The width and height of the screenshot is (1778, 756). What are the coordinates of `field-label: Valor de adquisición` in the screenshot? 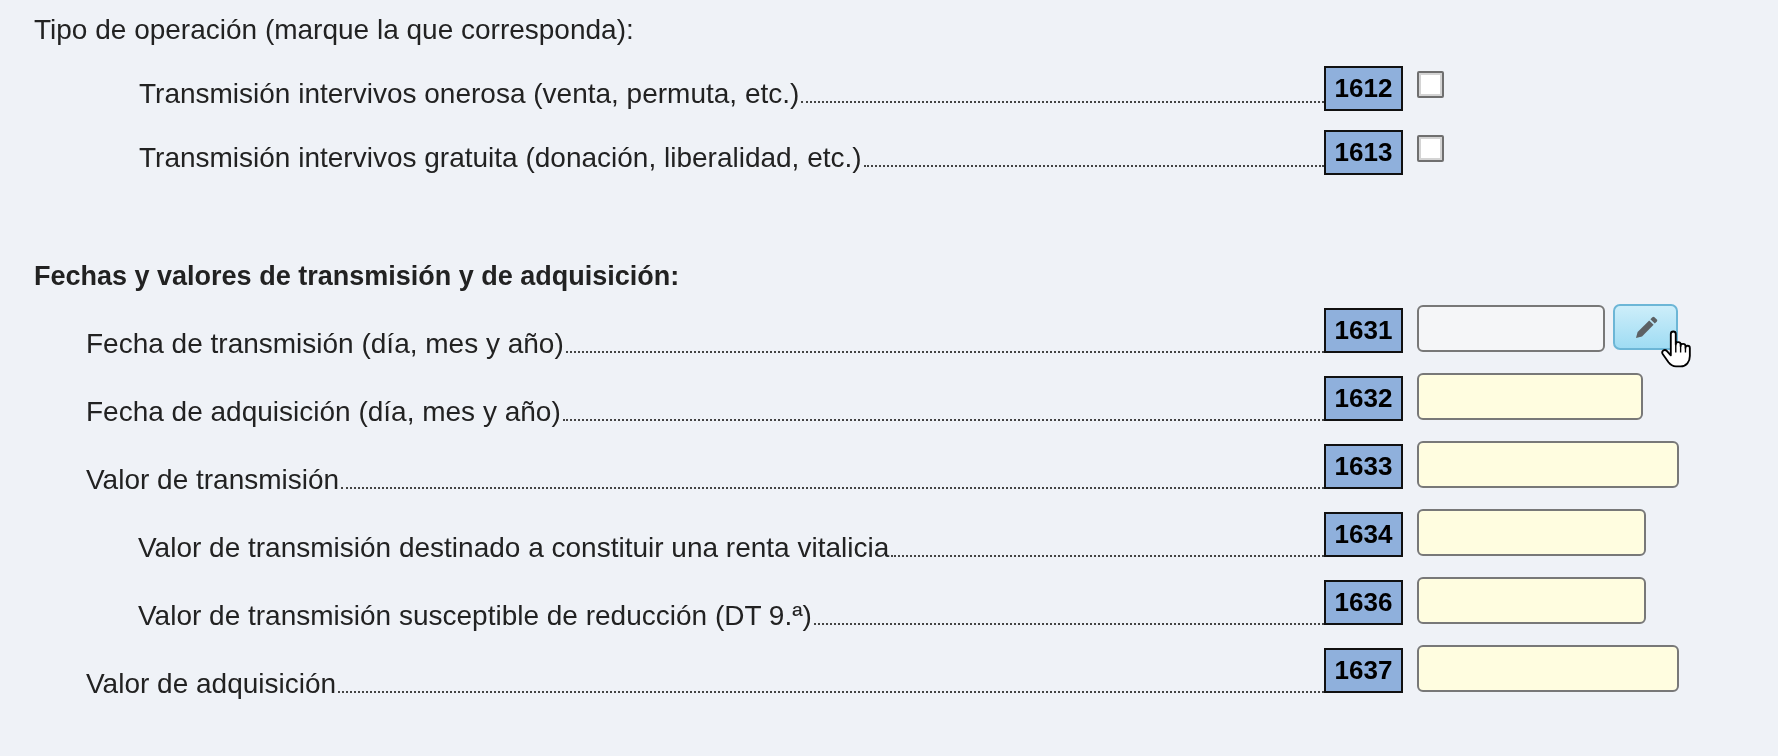 It's located at (211, 684).